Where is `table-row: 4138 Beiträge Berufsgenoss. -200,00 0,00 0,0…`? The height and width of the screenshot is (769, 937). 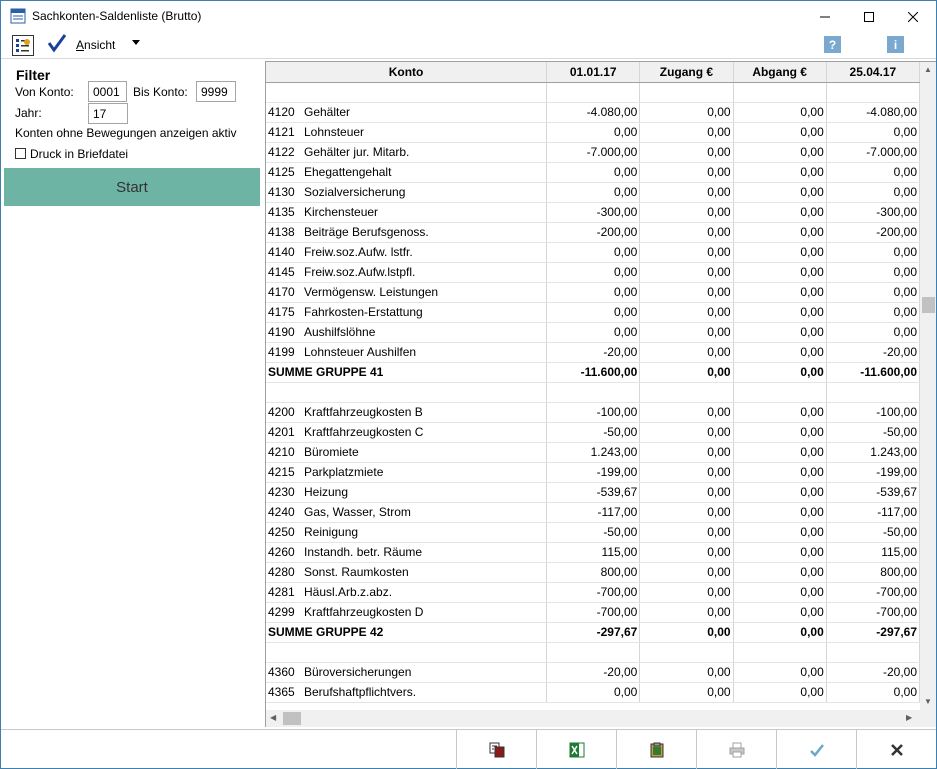 table-row: 4138 Beiträge Berufsgenoss. -200,00 0,00 0,0… is located at coordinates (593, 232).